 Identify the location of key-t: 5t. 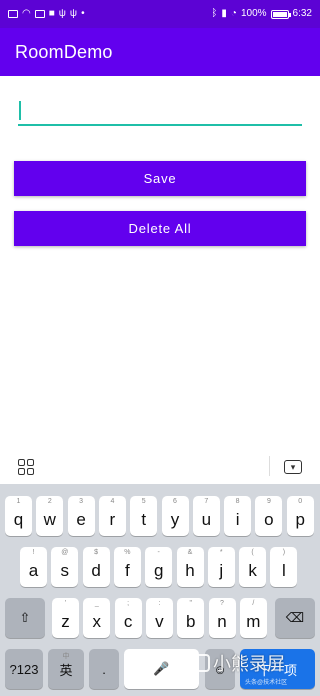
(144, 516).